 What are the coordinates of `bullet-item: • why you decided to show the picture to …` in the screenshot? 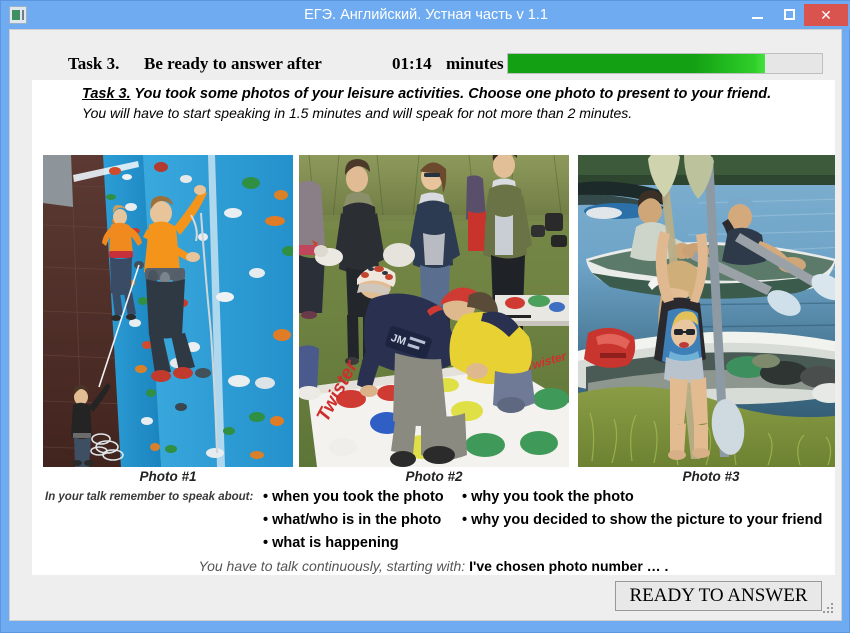 It's located at (648, 520).